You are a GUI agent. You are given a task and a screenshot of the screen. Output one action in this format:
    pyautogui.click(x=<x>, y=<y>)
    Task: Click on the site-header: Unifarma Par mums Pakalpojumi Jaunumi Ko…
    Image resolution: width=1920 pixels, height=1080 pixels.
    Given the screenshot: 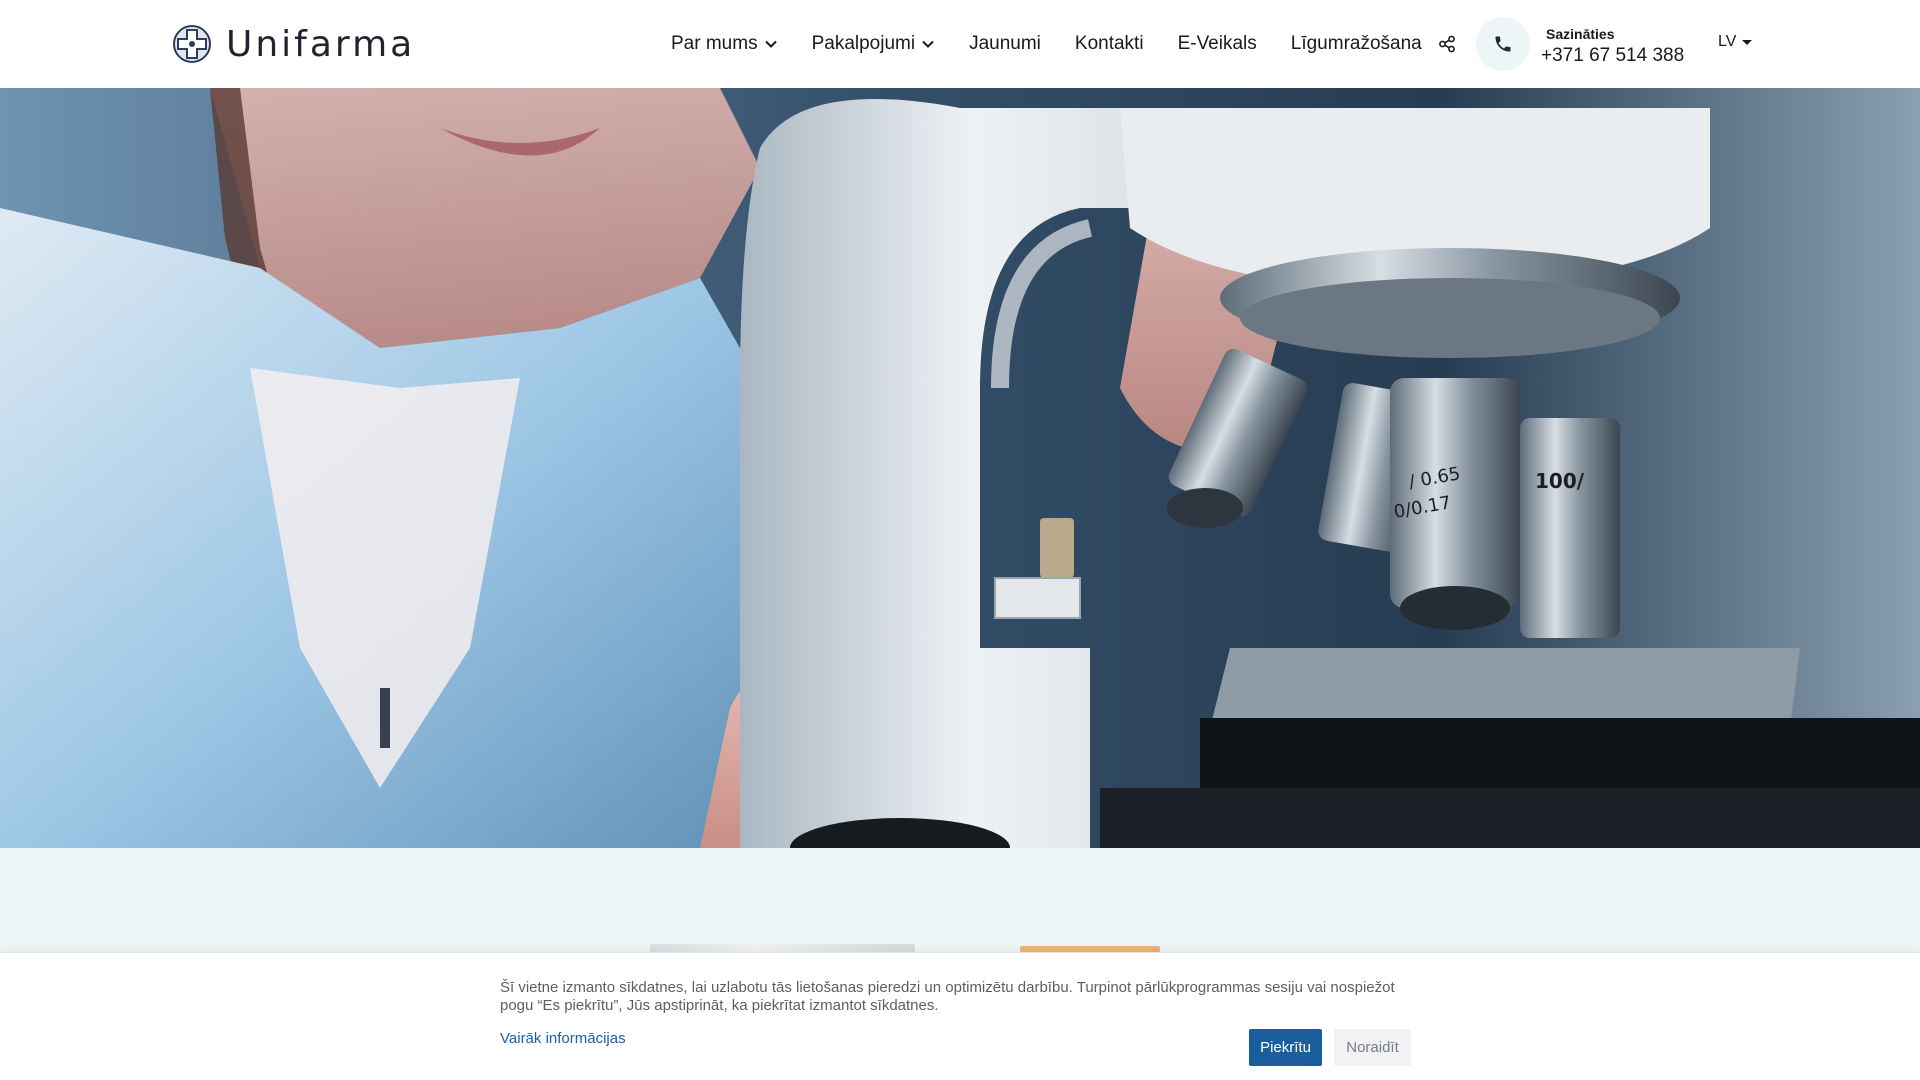 What is the action you would take?
    pyautogui.click(x=960, y=44)
    